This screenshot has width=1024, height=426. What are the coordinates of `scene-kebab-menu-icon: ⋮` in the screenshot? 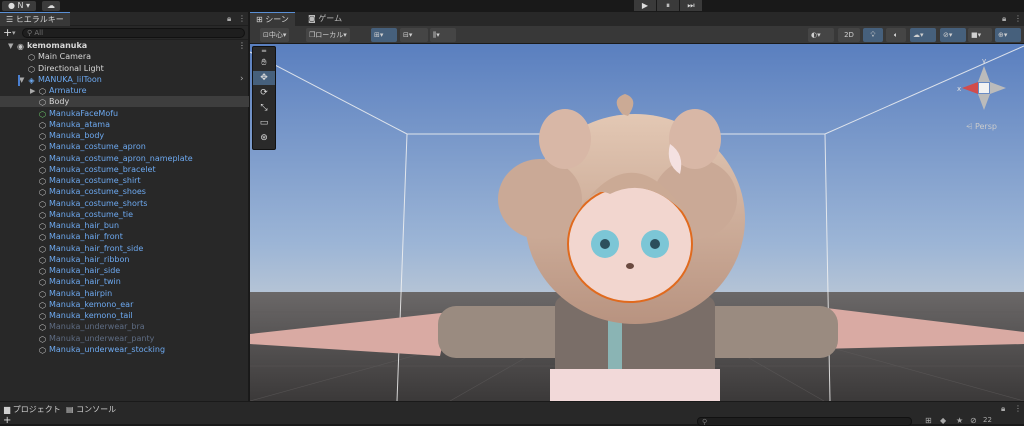 It's located at (1018, 18).